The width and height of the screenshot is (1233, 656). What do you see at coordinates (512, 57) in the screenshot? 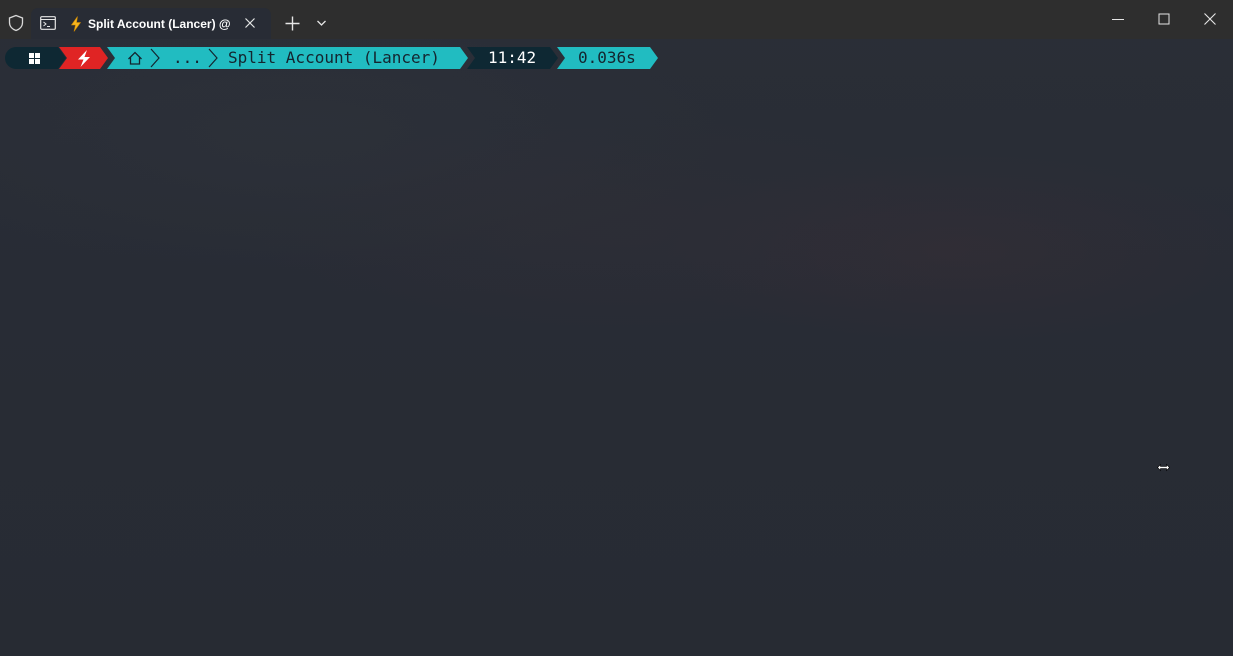
I see `prompt-time: 11:42` at bounding box center [512, 57].